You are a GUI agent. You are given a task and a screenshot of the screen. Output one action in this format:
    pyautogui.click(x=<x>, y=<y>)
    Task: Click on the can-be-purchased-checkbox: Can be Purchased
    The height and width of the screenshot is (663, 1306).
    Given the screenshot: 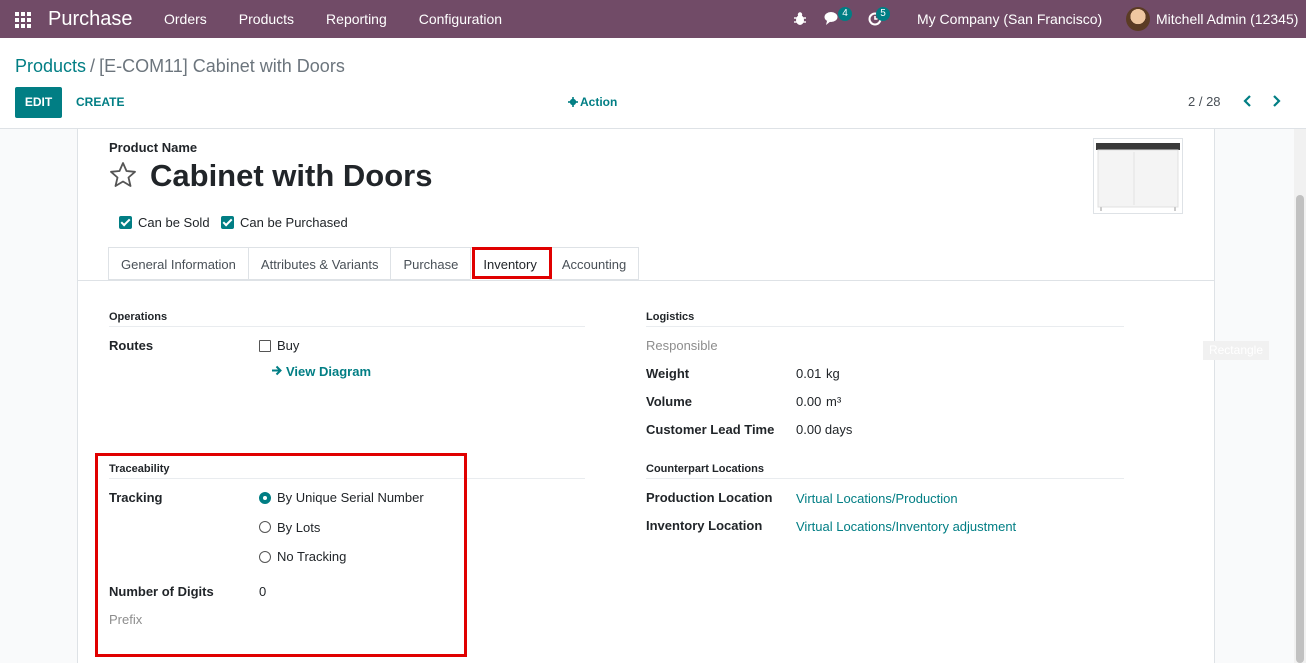 What is the action you would take?
    pyautogui.click(x=284, y=222)
    